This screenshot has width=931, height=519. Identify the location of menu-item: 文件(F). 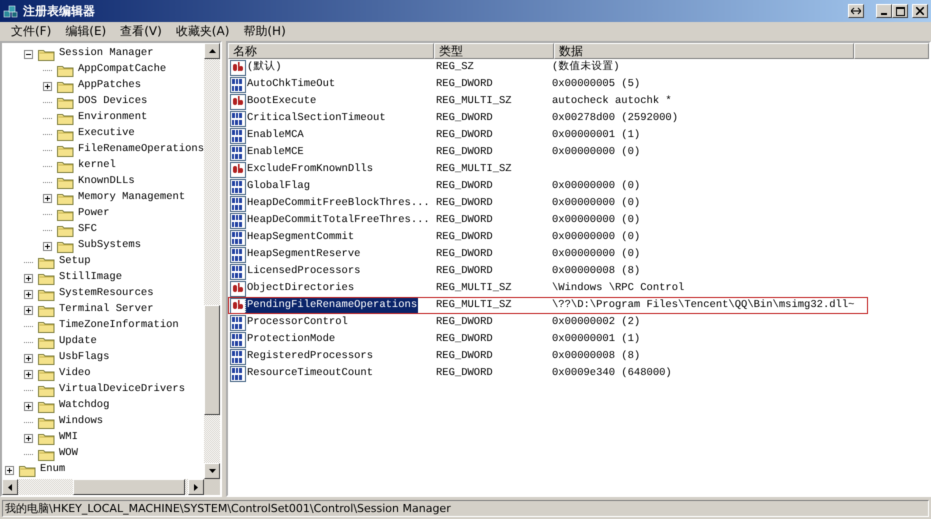
(31, 31).